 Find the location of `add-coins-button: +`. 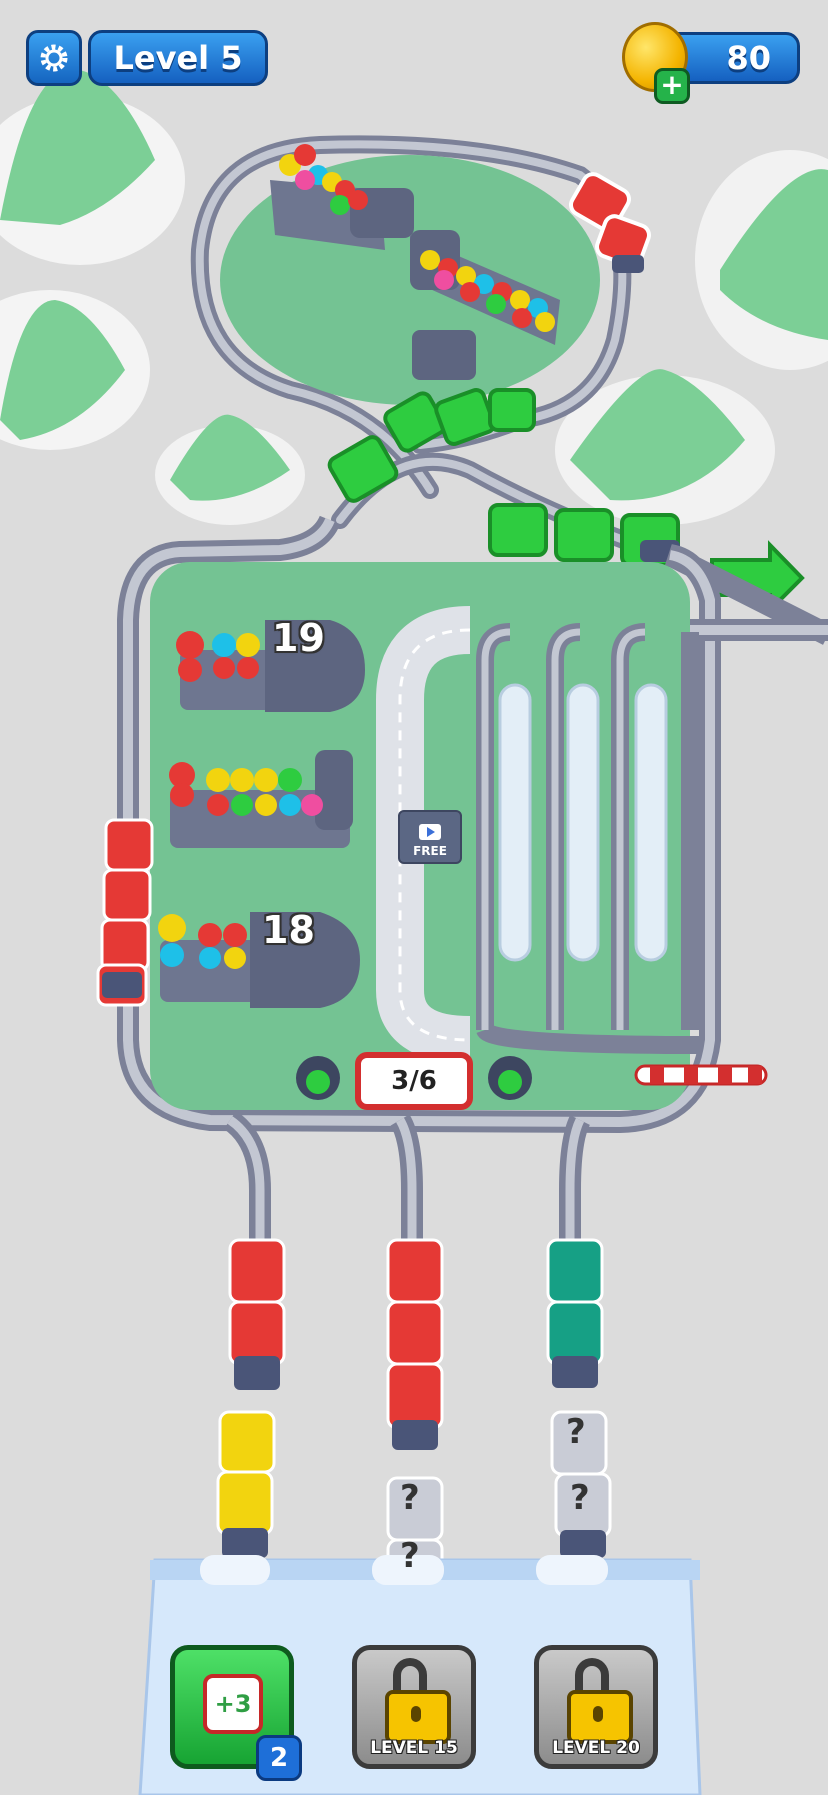

add-coins-button: + is located at coordinates (672, 86).